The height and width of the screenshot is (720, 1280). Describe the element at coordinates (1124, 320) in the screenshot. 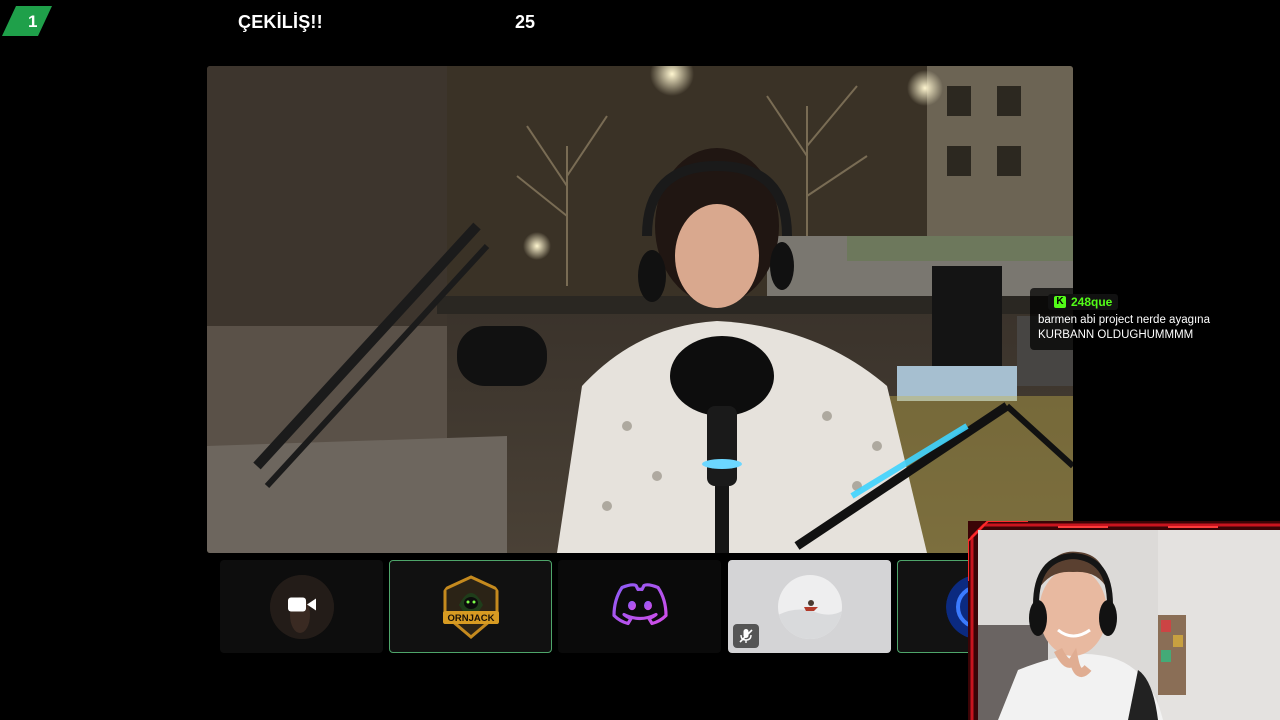

I see `chat-line-1: barmen abi project nerde ayagına` at that location.